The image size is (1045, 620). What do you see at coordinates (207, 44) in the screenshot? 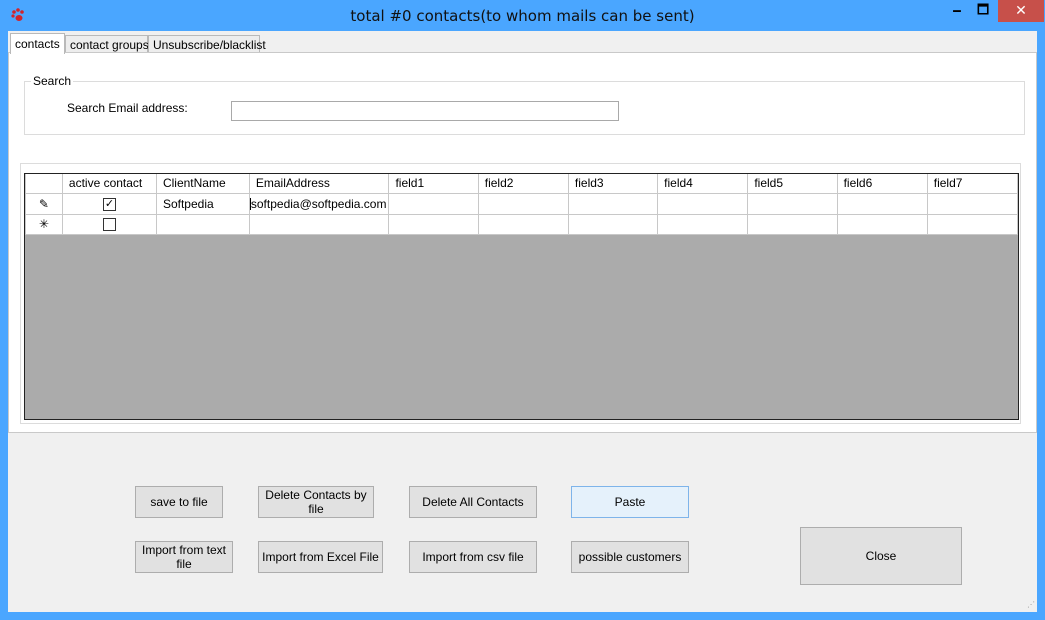
I see `tab-unsubscribe-blacklist: Unsubscribe/blacklist` at bounding box center [207, 44].